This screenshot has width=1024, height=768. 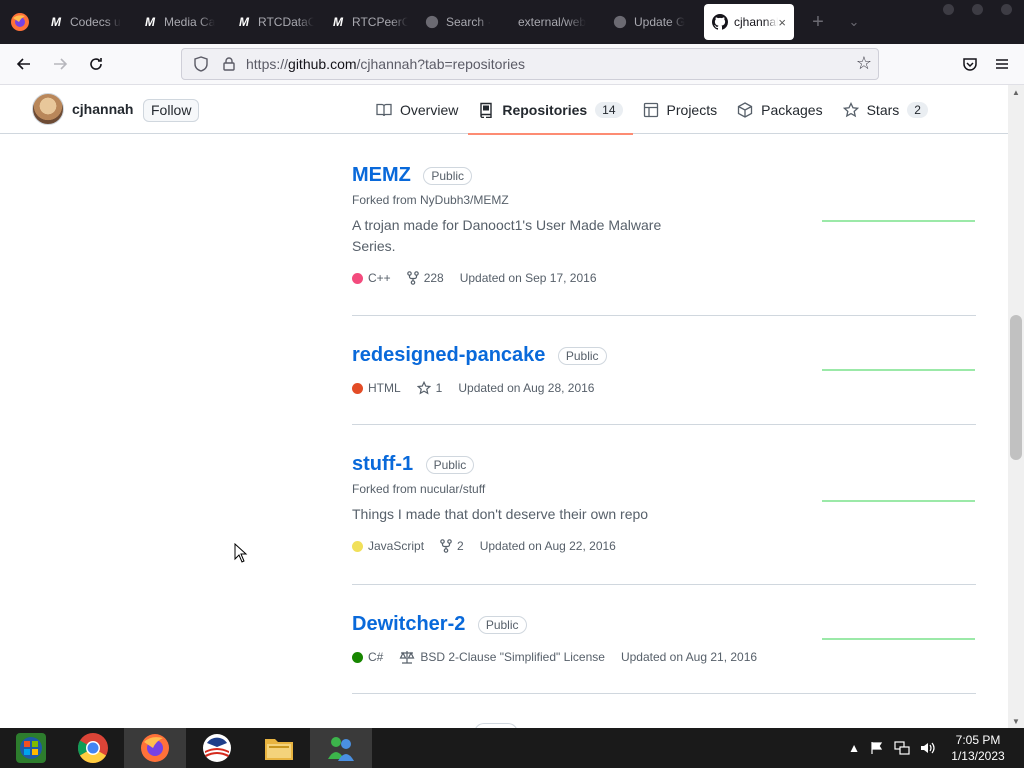 I want to click on stargazers-link: 1, so click(x=429, y=388).